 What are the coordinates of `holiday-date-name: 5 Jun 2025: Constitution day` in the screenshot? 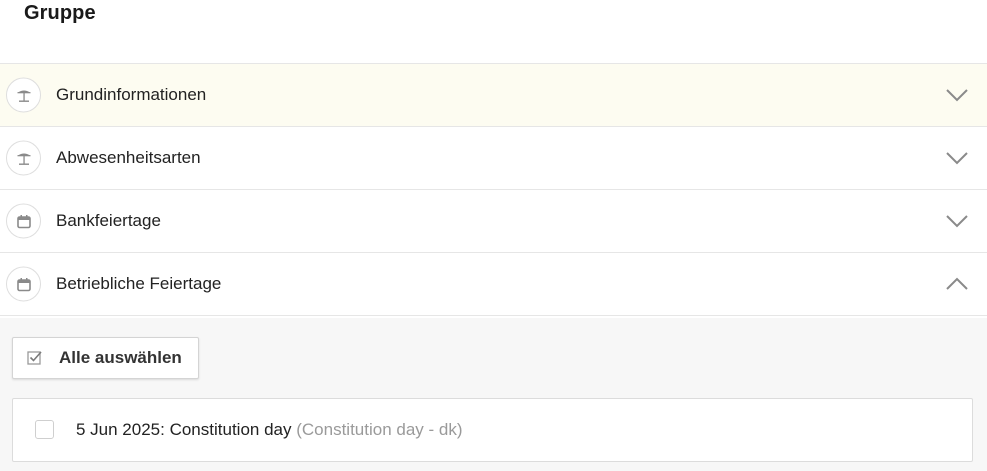 It's located at (184, 429).